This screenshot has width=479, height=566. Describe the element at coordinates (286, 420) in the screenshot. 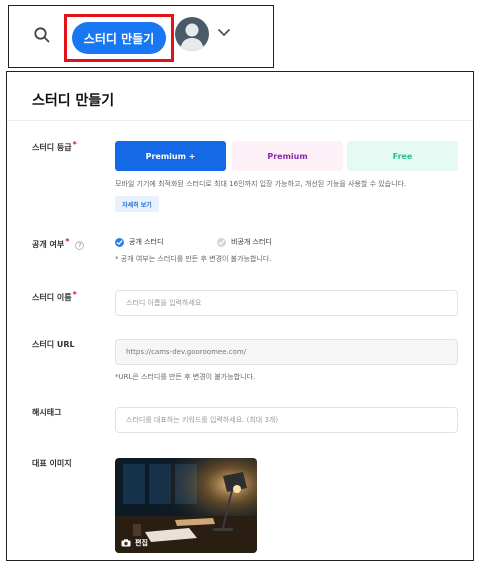

I see `hashtag-input: 스터디를 대표하는 키워드를 입력하세요. (최대 3개)` at that location.